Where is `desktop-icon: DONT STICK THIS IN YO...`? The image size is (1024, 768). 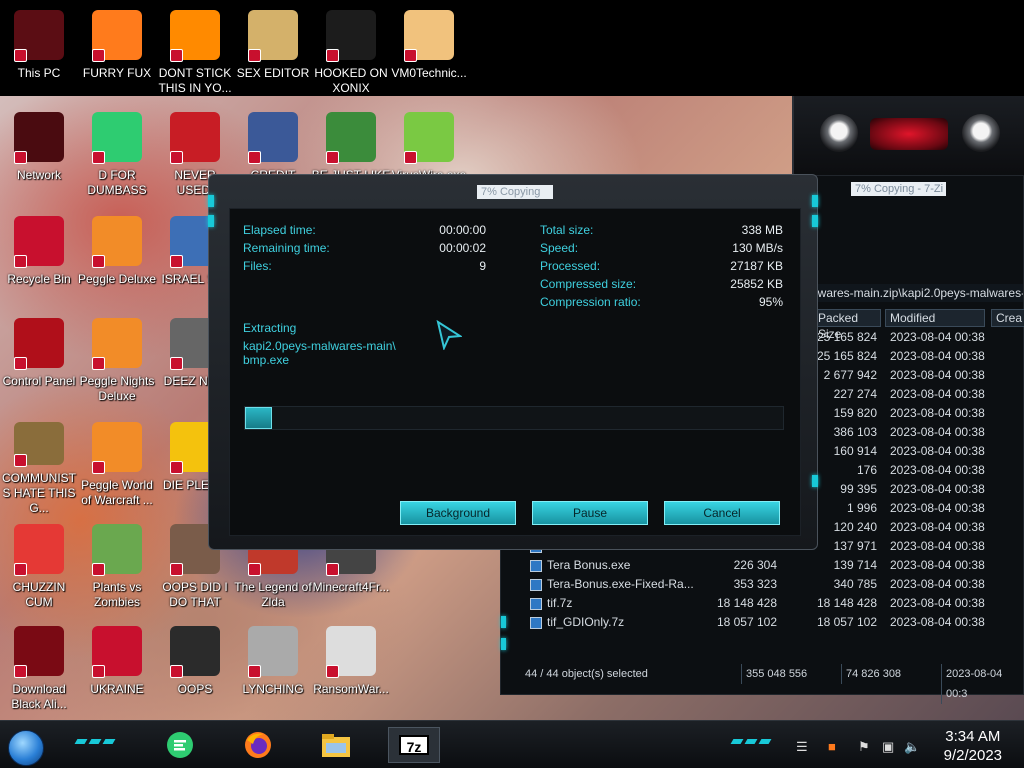
desktop-icon: DONT STICK THIS IN YO... is located at coordinates (195, 54).